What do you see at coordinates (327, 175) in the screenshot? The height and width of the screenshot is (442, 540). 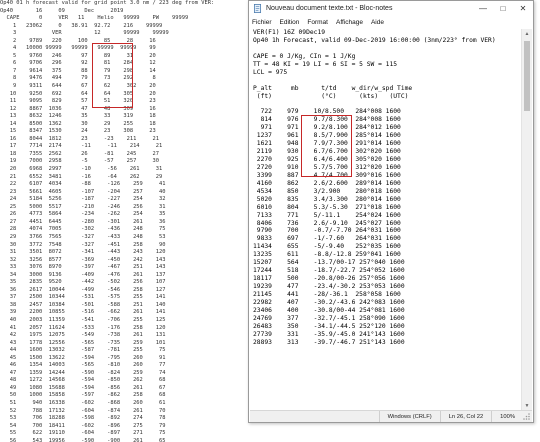 I see `editor-line: 3399 887 4.7/4.700 309°016 1600` at bounding box center [327, 175].